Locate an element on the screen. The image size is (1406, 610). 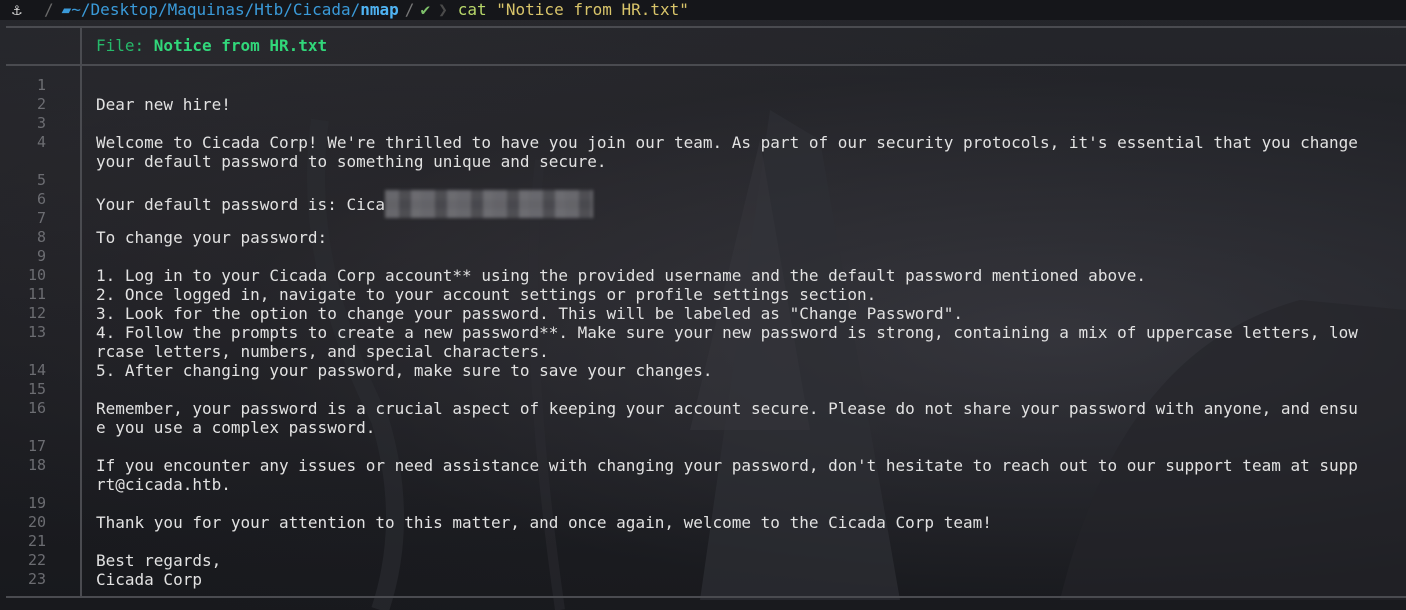
line-number: 9 is located at coordinates (41, 256).